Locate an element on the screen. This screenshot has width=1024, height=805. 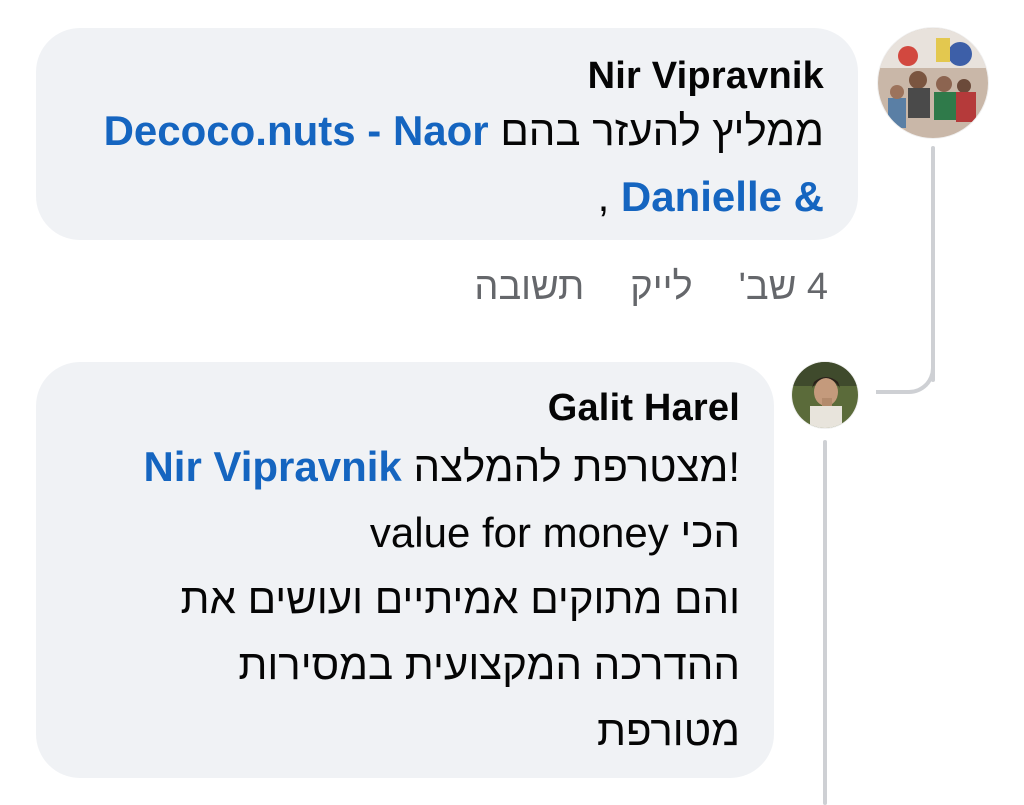
comment-text-plain: !מצטרפת להמלצה is located at coordinates (570, 466).